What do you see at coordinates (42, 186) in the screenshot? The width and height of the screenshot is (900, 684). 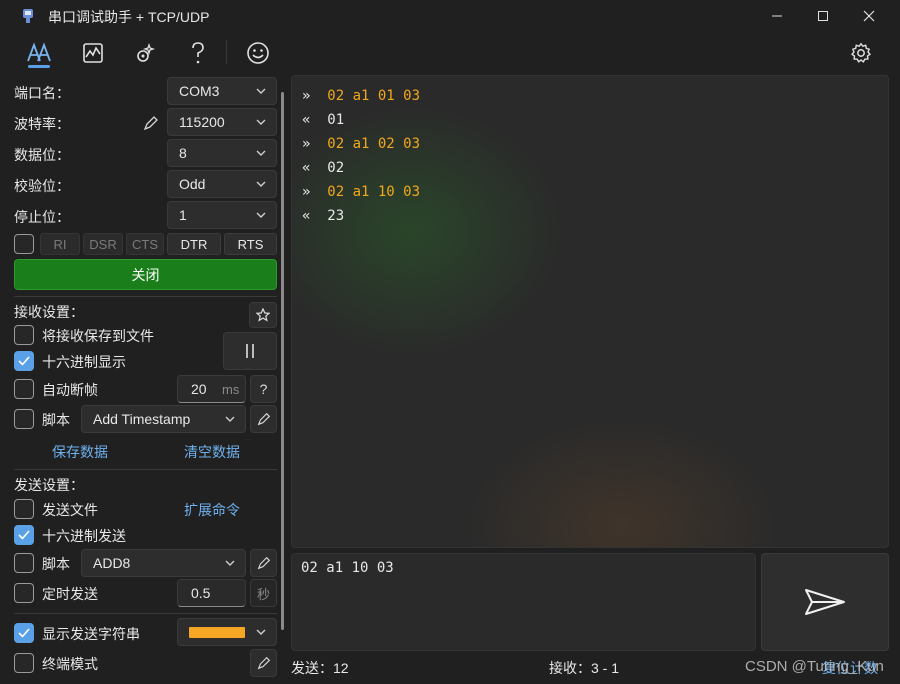 I see `parity-label: 校验位：` at bounding box center [42, 186].